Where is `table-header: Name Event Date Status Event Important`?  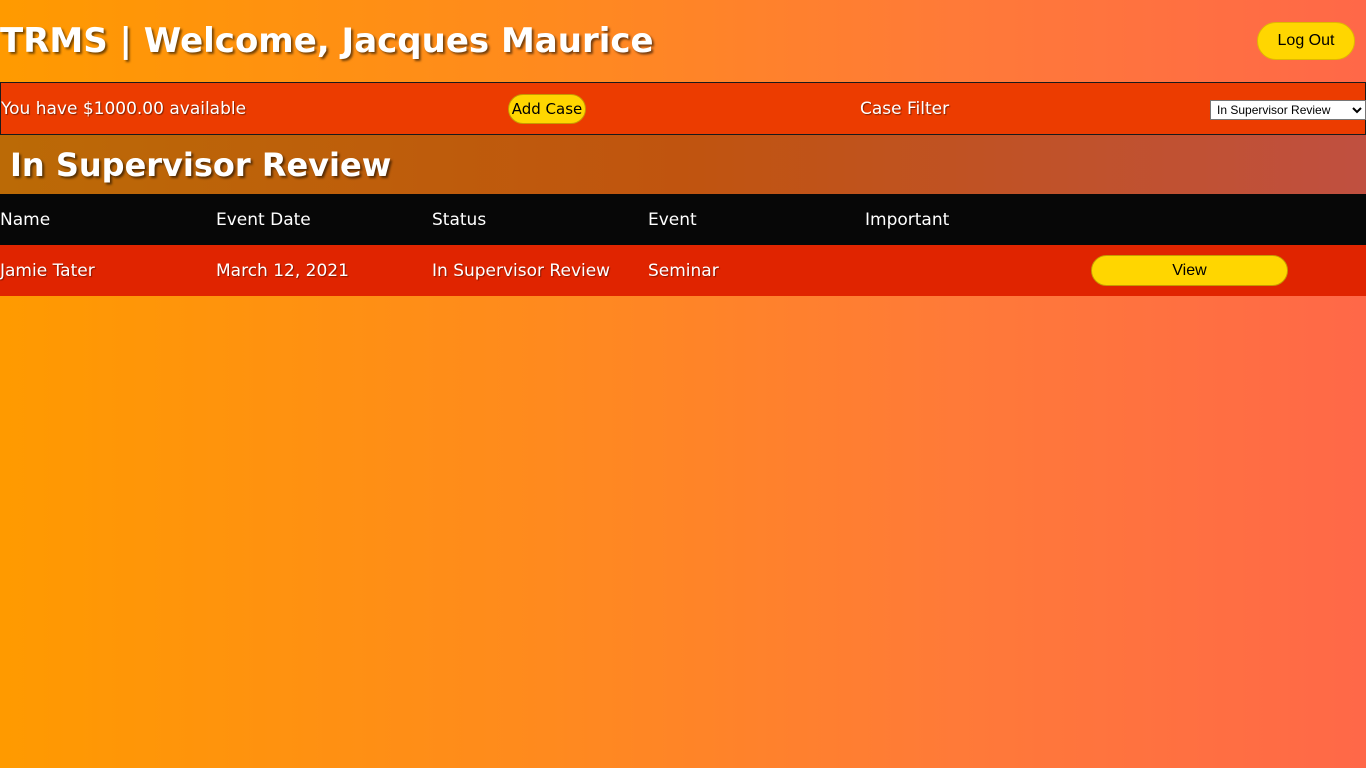 table-header: Name Event Date Status Event Important is located at coordinates (683, 219).